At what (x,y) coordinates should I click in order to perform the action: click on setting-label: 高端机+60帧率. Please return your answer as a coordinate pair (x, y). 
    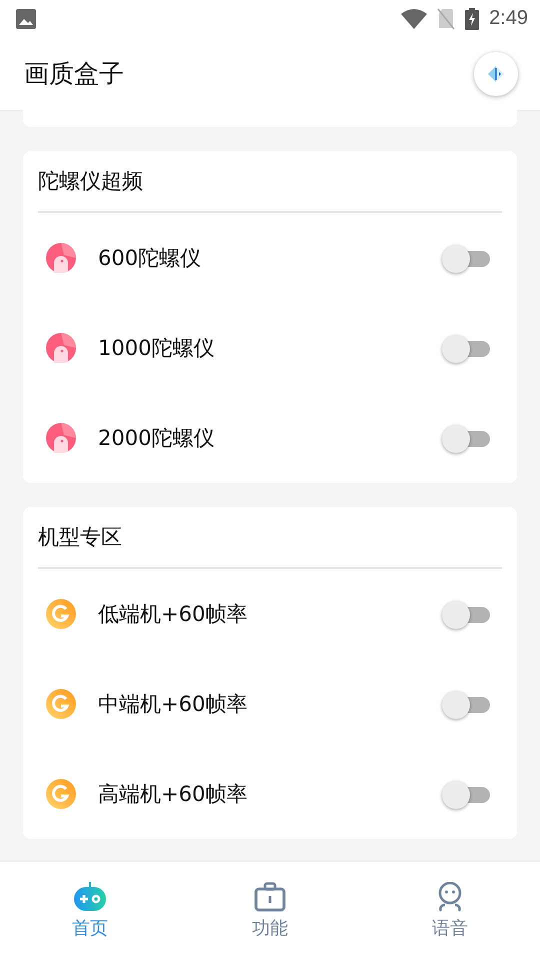
    Looking at the image, I should click on (173, 794).